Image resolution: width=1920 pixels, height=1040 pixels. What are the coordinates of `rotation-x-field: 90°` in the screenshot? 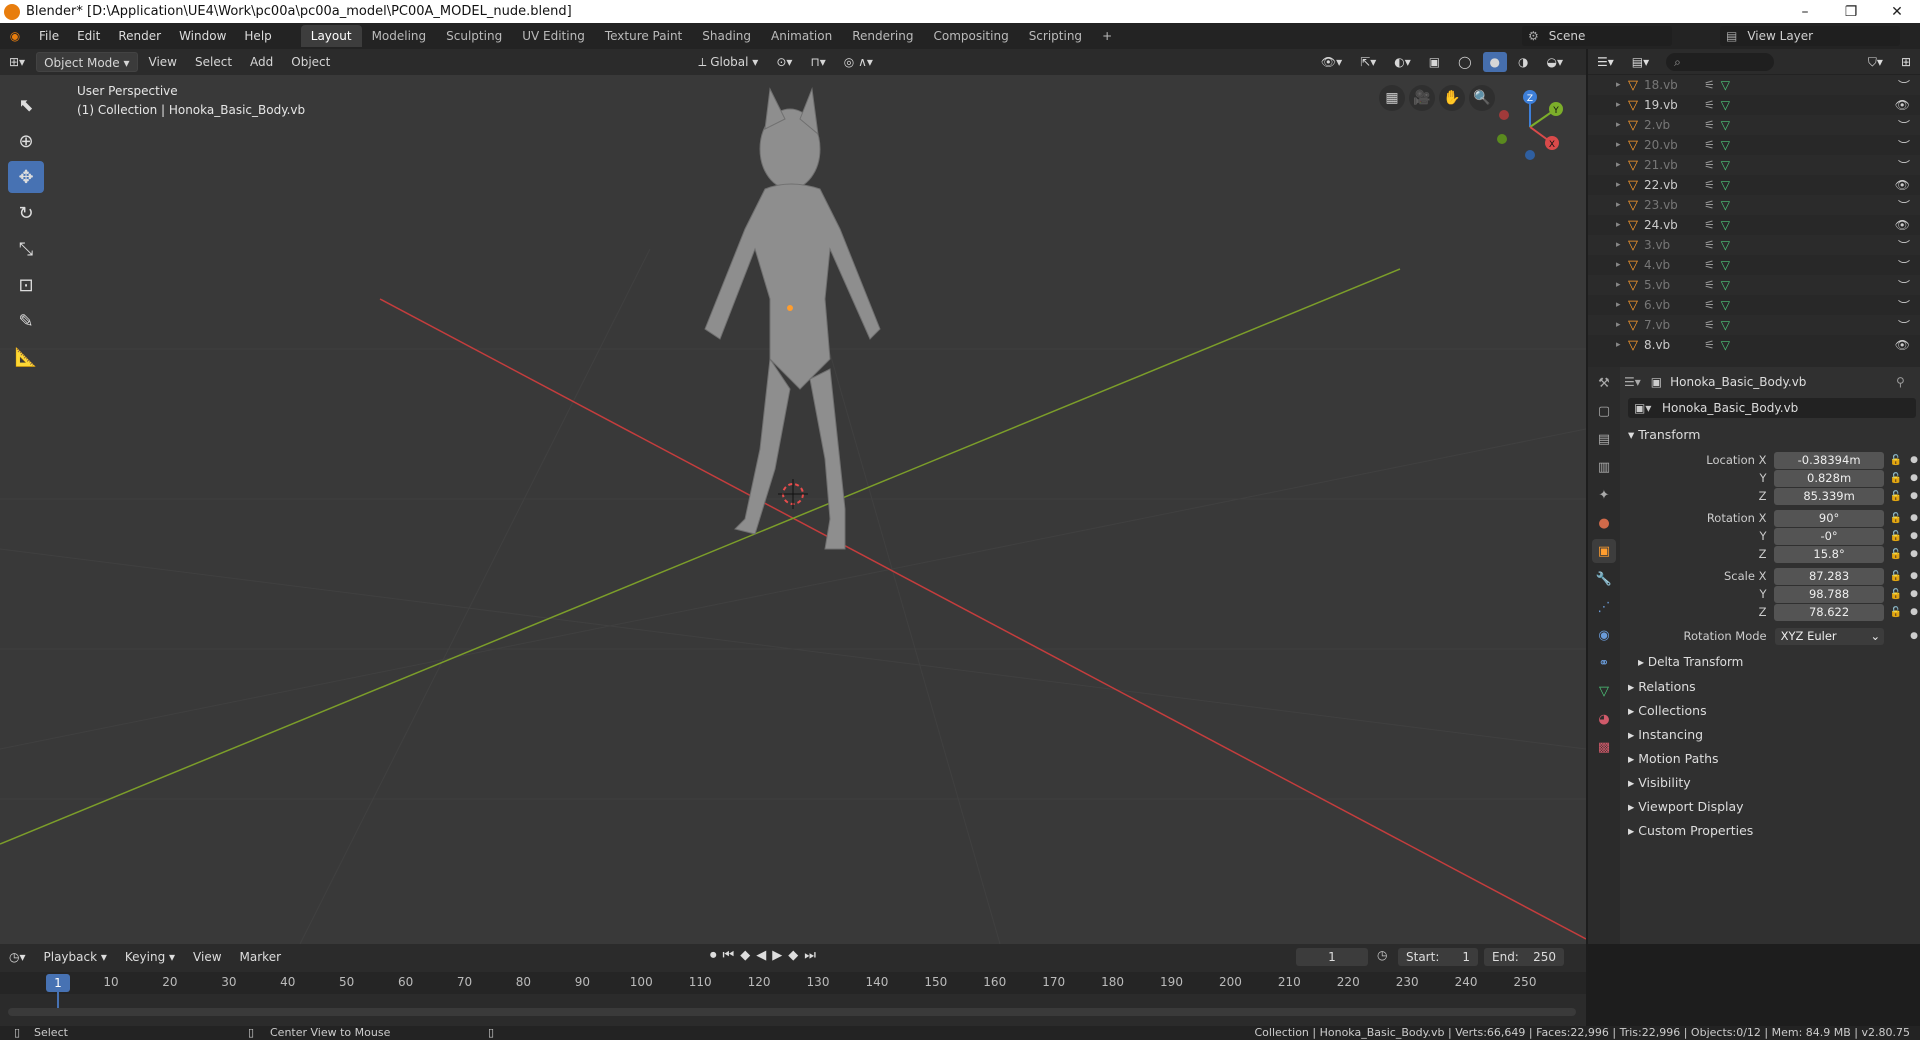 It's located at (1829, 518).